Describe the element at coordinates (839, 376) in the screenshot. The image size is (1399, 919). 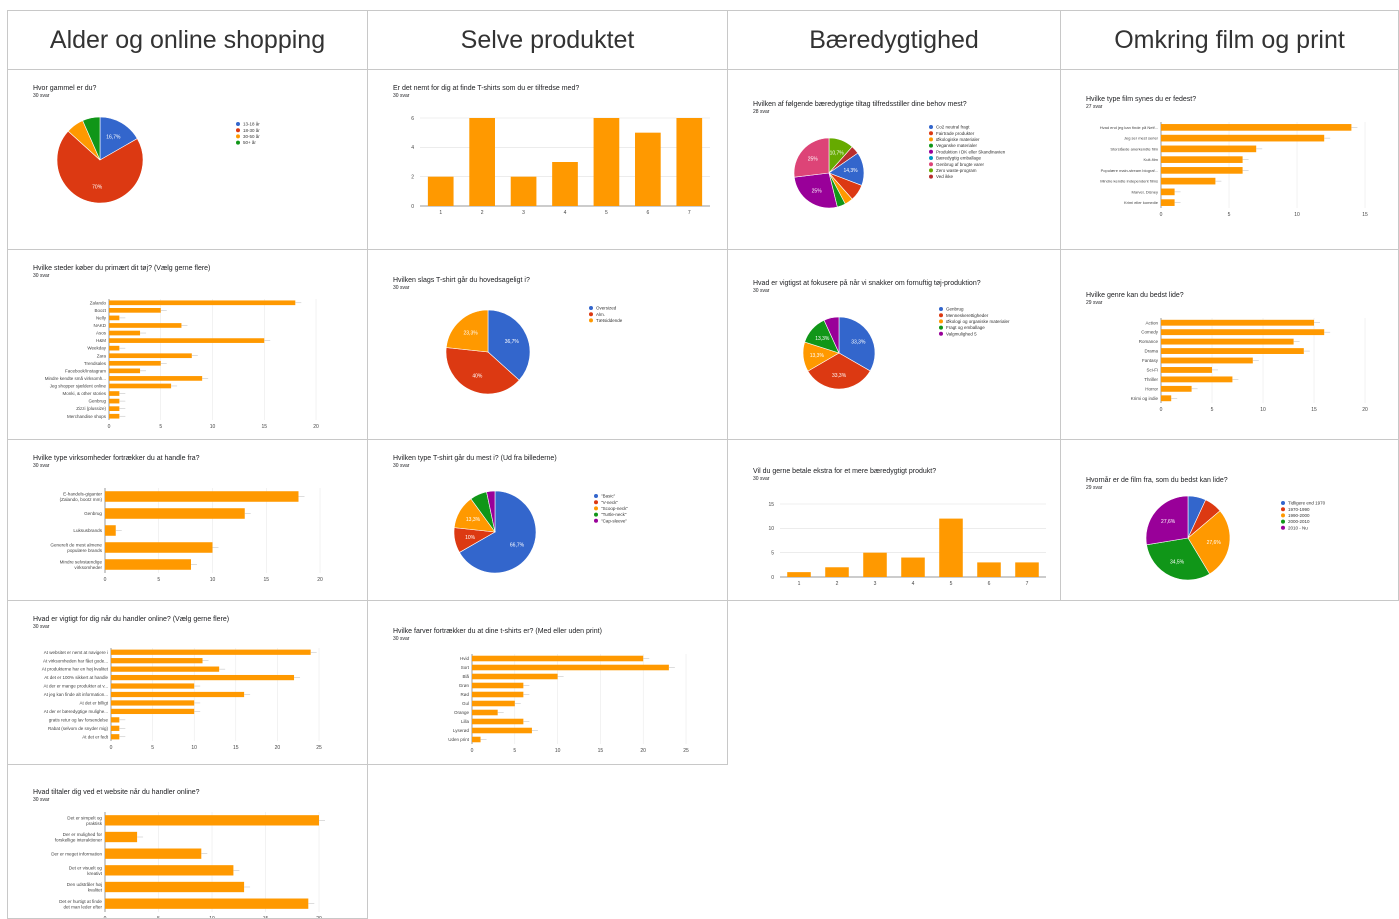
I see `pie-slice-label: 33,3%` at that location.